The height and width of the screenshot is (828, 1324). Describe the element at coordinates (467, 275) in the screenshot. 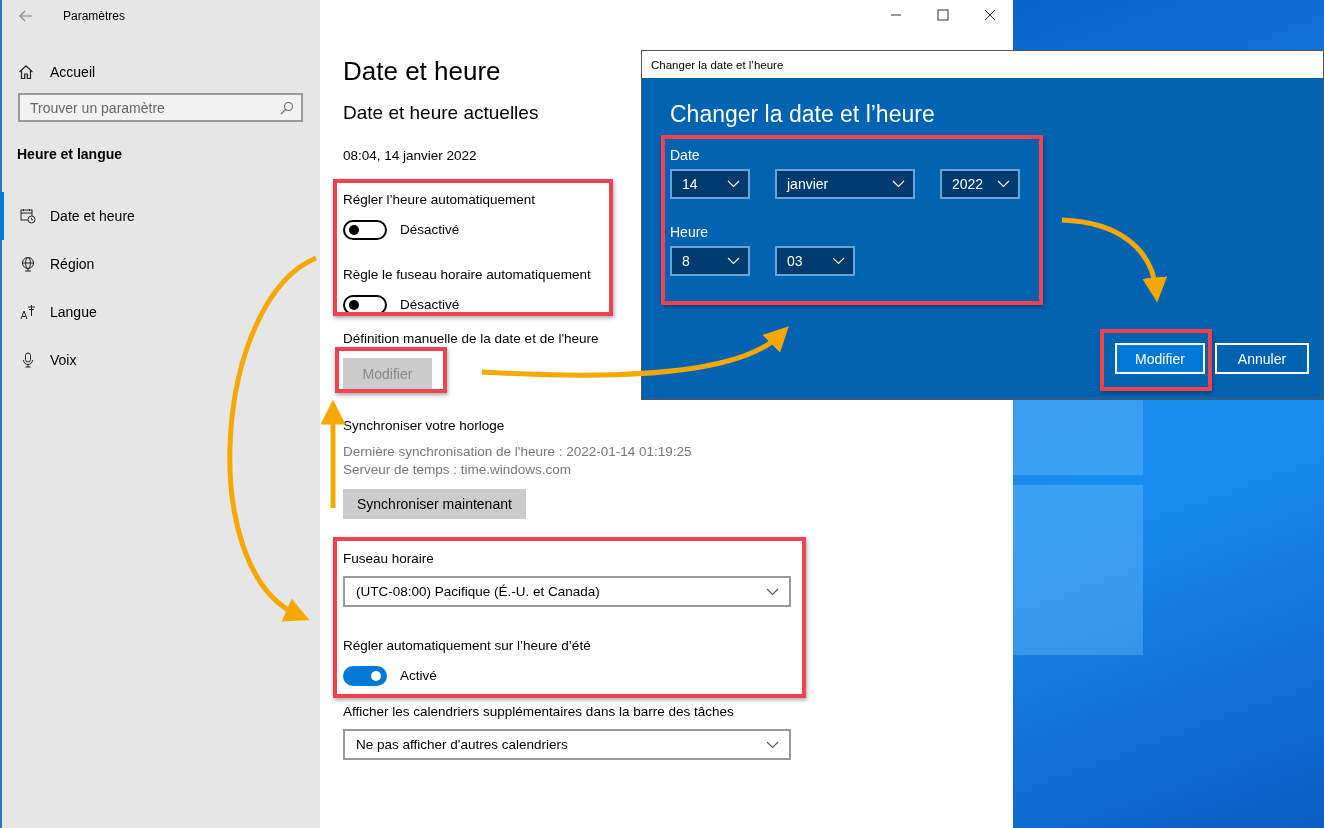

I see `setting-label: Règle le fuseau horaire automatiquement` at that location.